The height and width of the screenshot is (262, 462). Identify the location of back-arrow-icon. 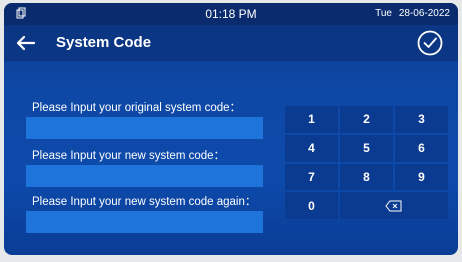
(26, 43).